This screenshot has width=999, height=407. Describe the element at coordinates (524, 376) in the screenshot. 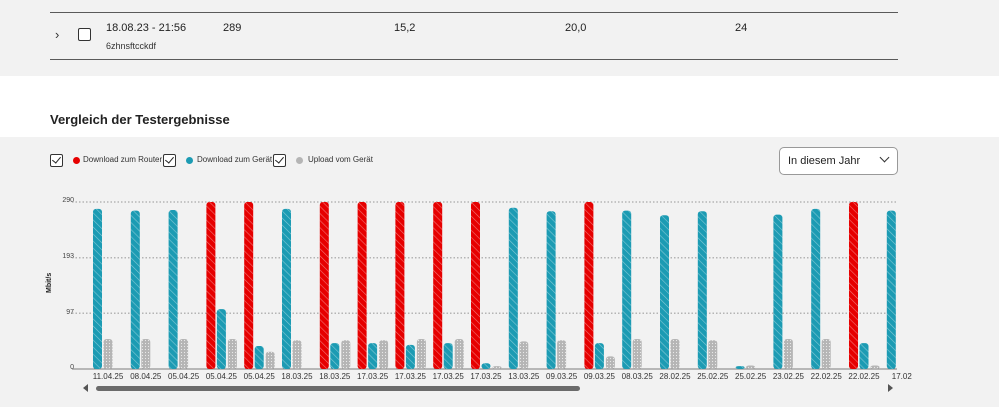

I see `x-tick-label: 13.03.25` at that location.